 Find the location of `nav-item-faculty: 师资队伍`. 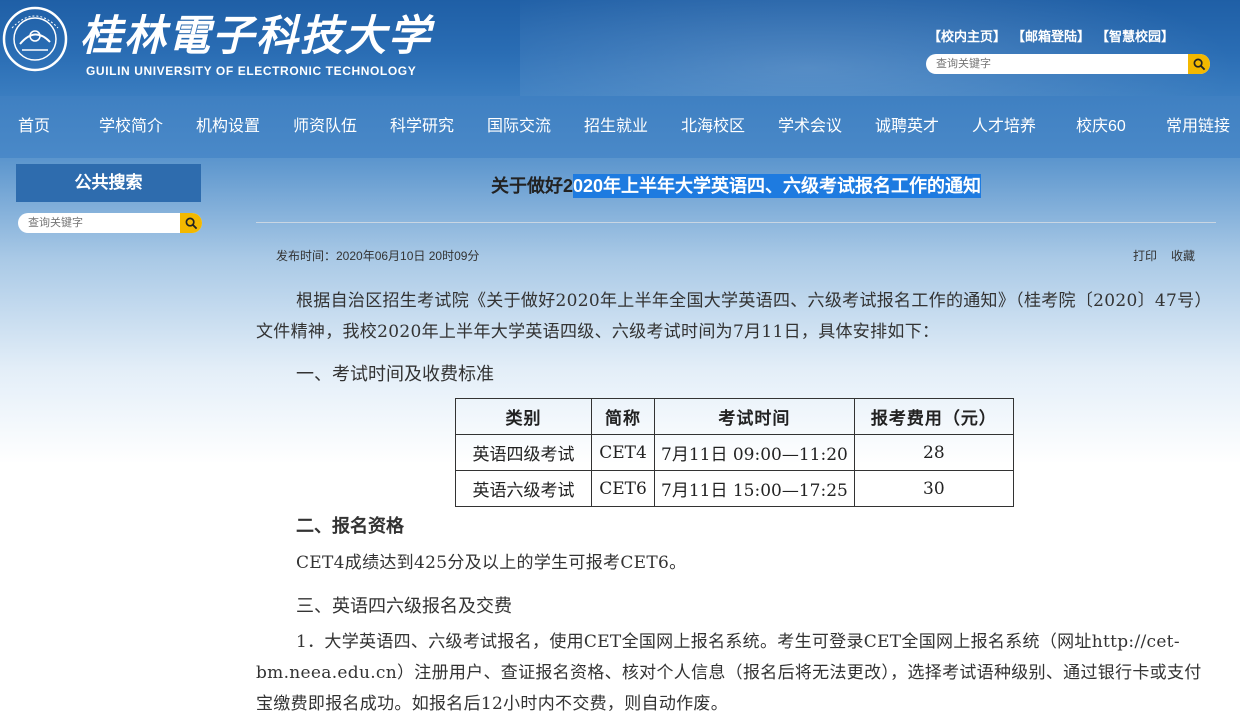

nav-item-faculty: 师资队伍 is located at coordinates (325, 127).